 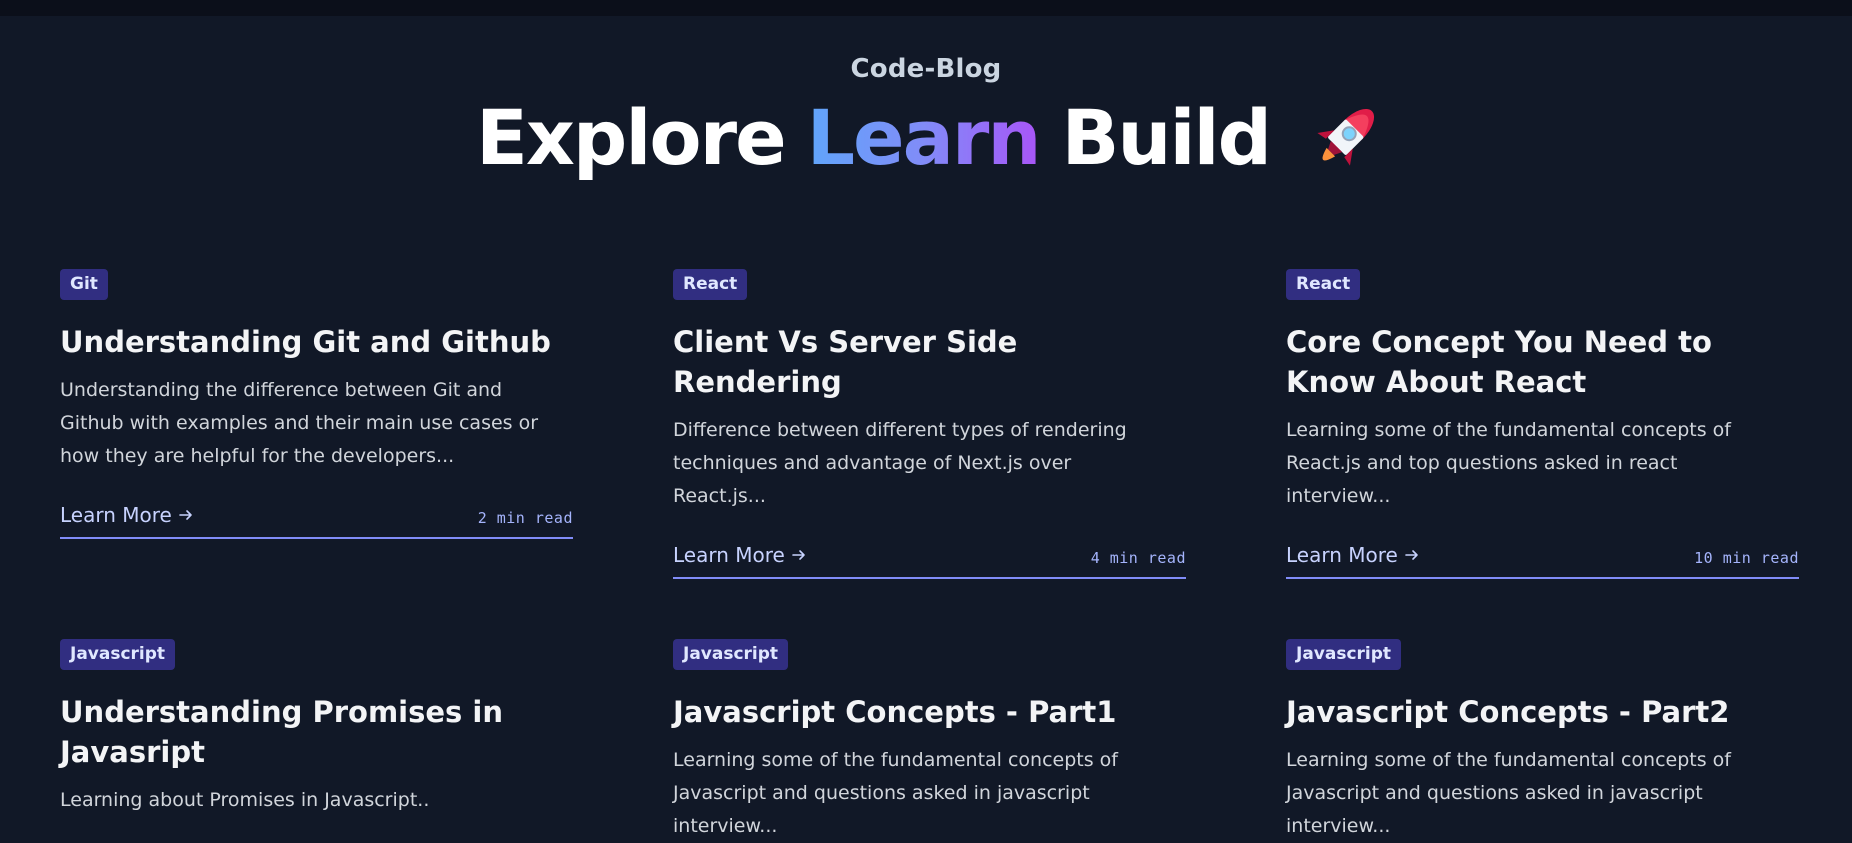 What do you see at coordinates (1166, 137) in the screenshot?
I see `headline-word-build: Build` at bounding box center [1166, 137].